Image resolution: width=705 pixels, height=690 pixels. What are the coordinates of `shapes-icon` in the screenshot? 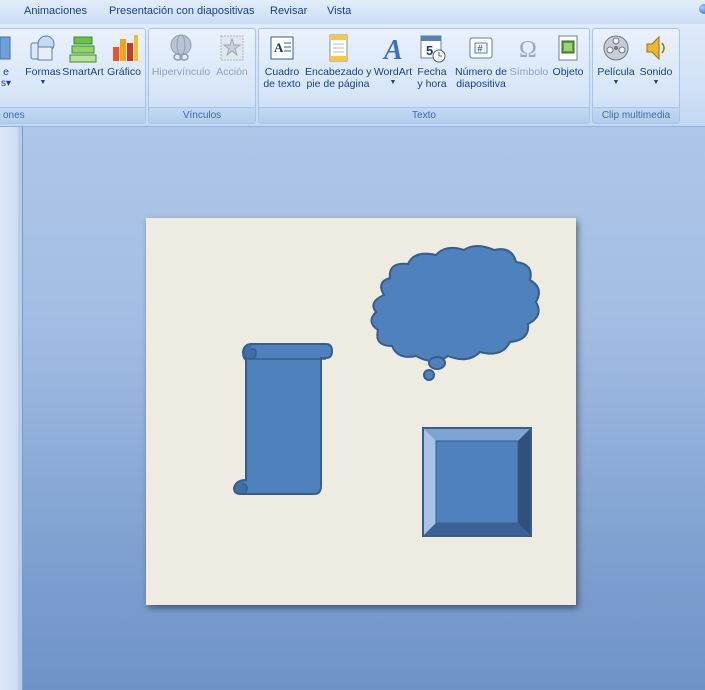 It's located at (42, 48).